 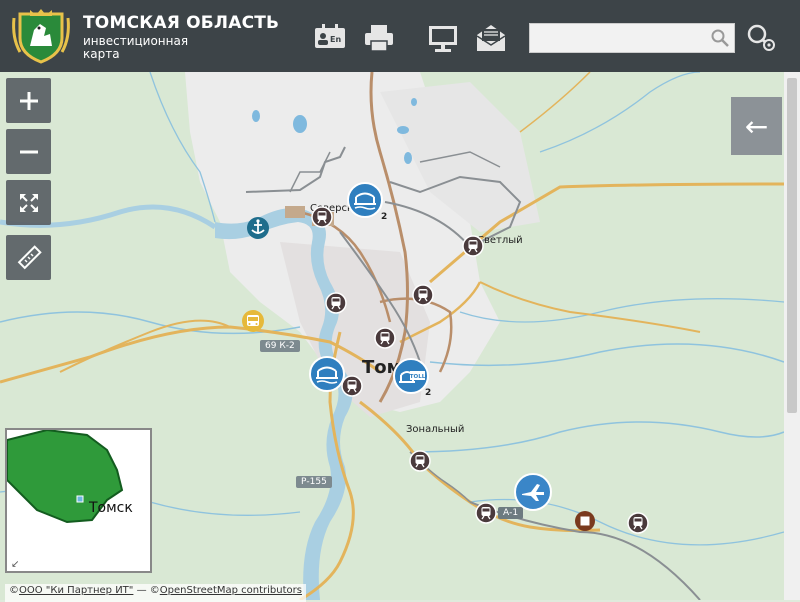 I want to click on bus-station-icon, so click(x=253, y=321).